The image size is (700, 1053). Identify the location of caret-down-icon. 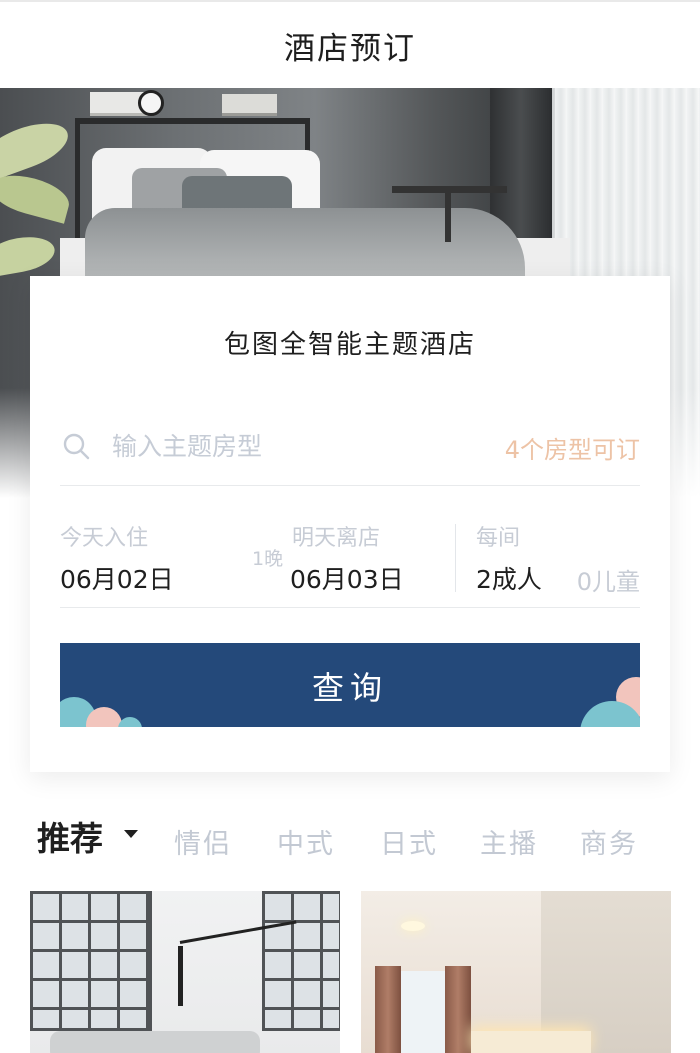
(131, 834).